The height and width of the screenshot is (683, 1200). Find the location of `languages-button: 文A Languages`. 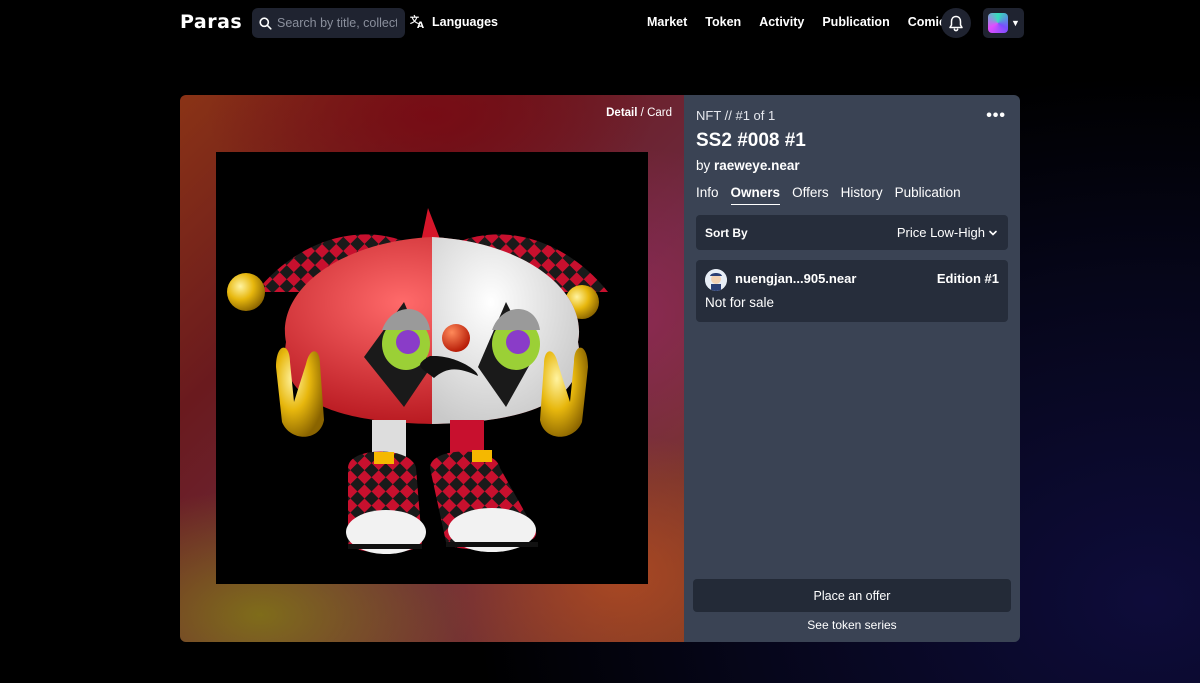

languages-button: 文A Languages is located at coordinates (454, 21).